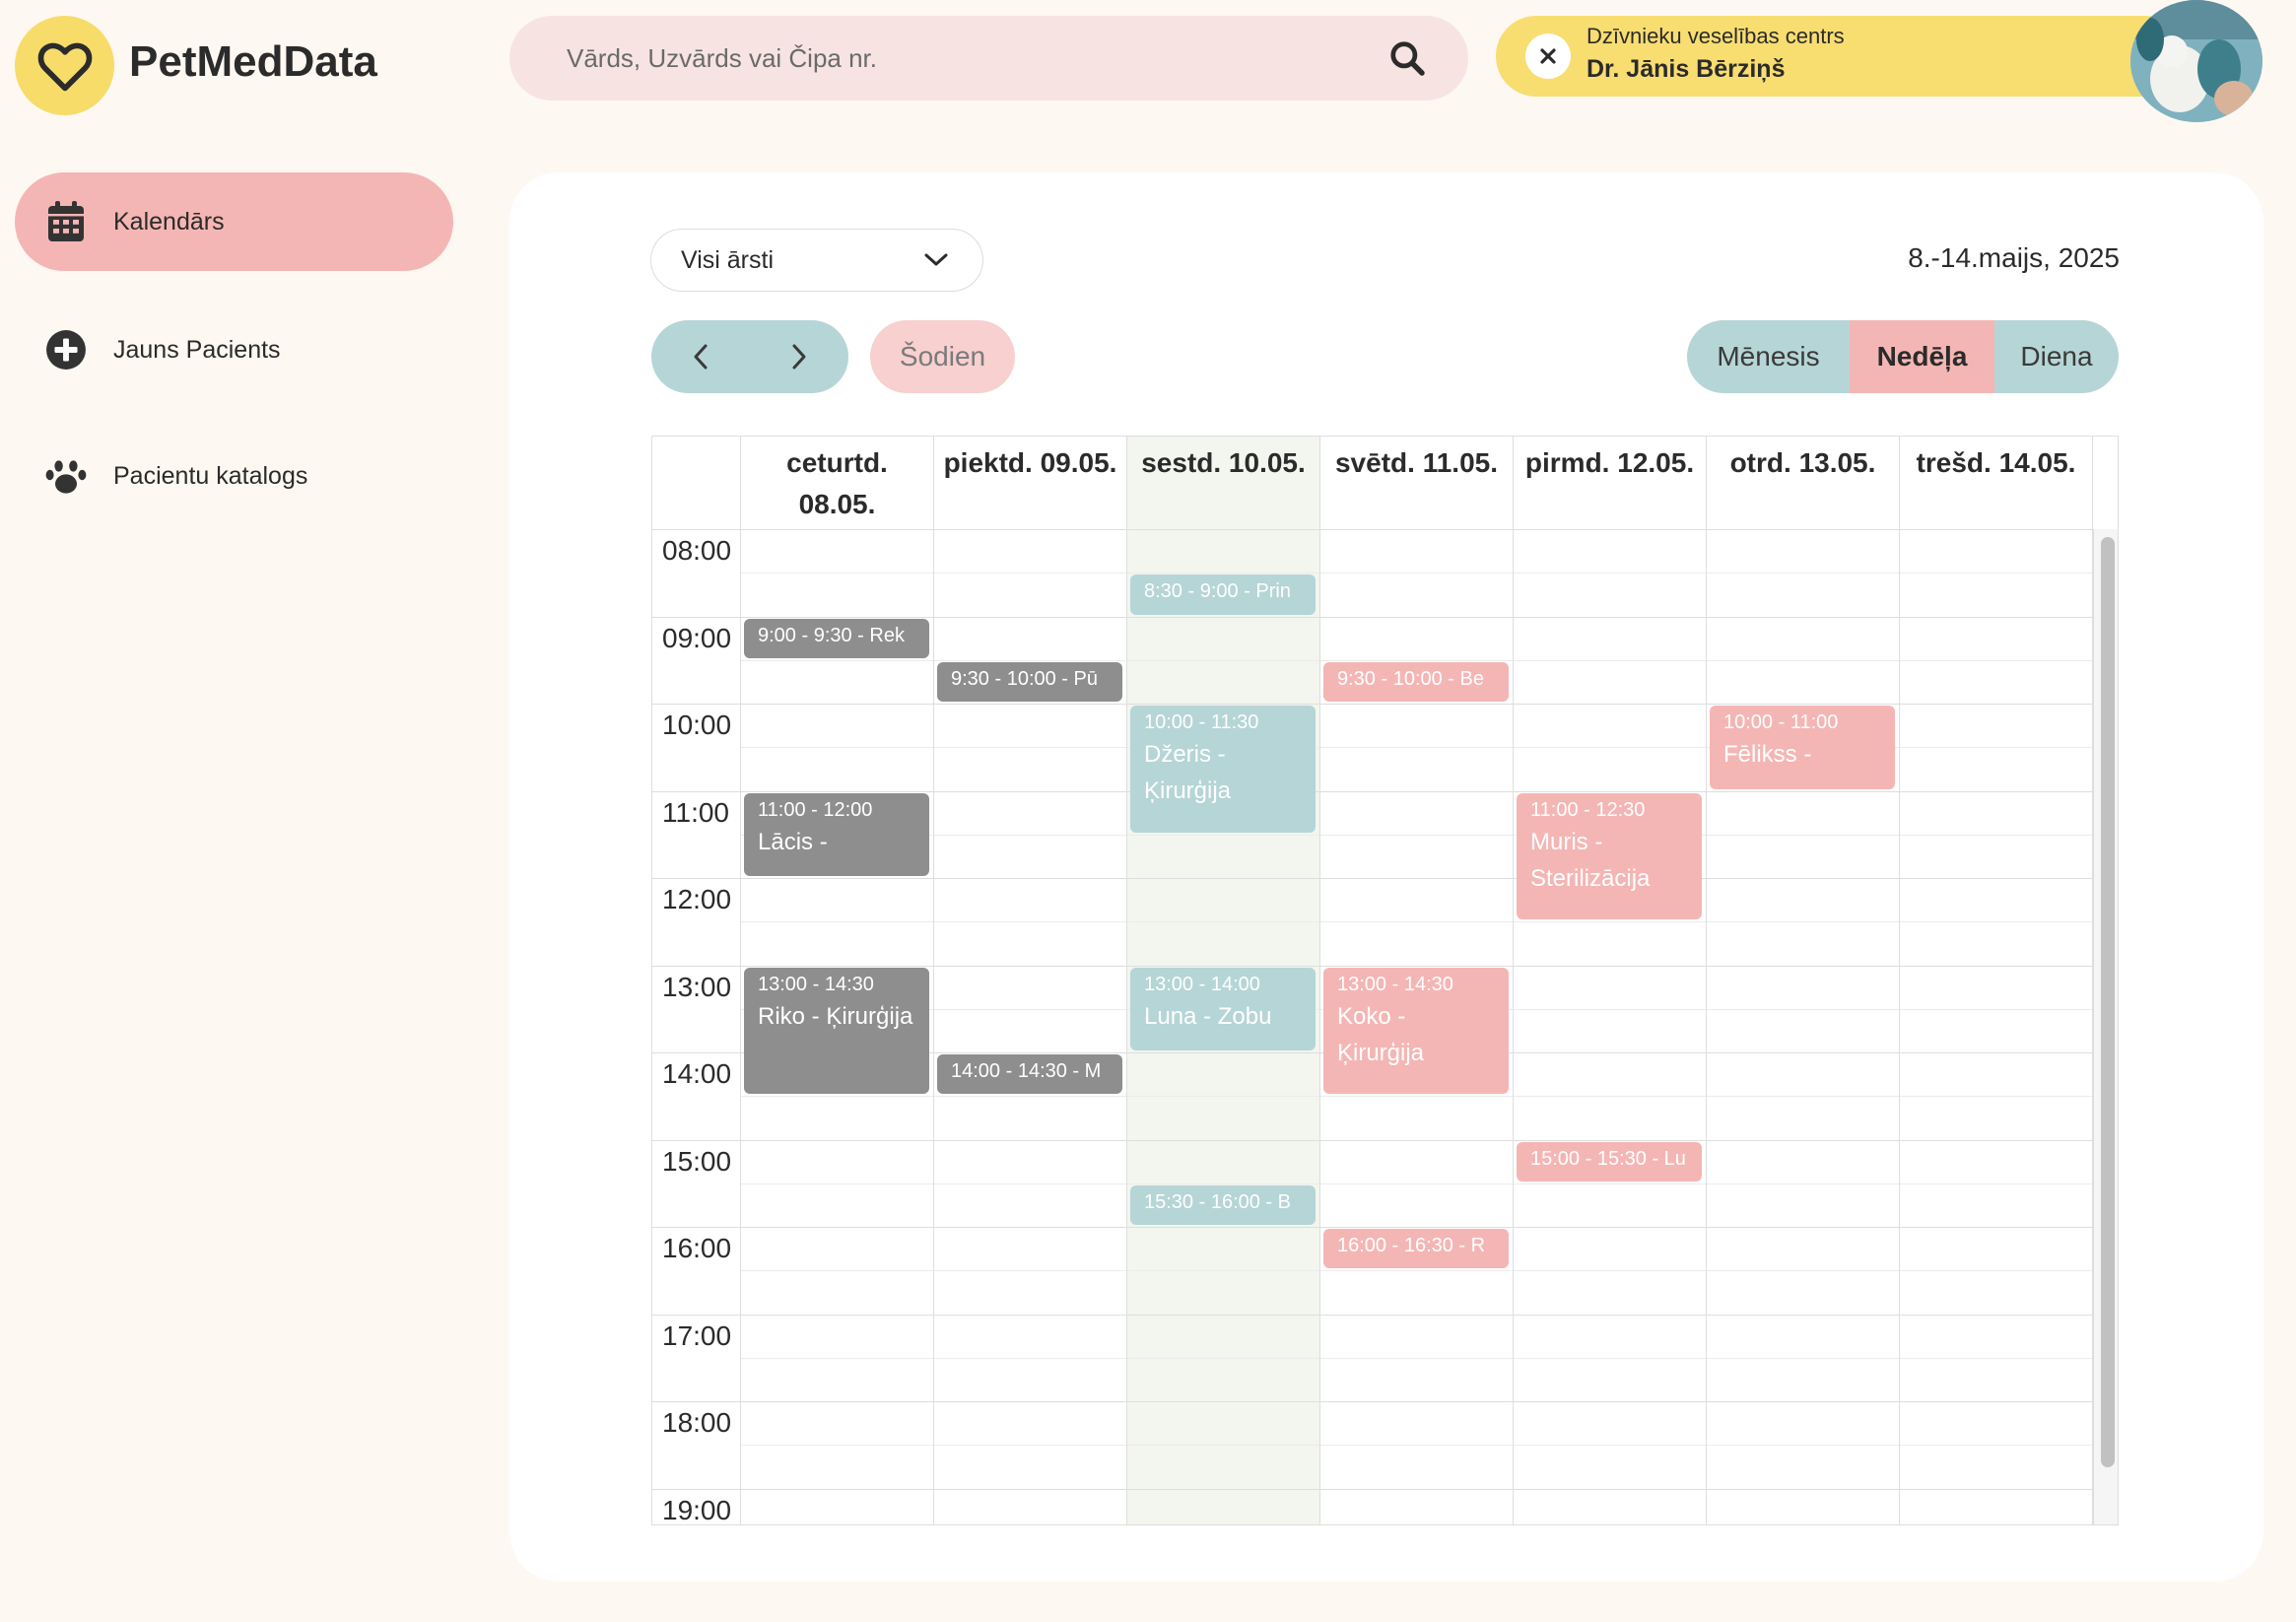 The width and height of the screenshot is (2296, 1622). Describe the element at coordinates (1610, 483) in the screenshot. I see `day-header: pirmd. 12.05.` at that location.